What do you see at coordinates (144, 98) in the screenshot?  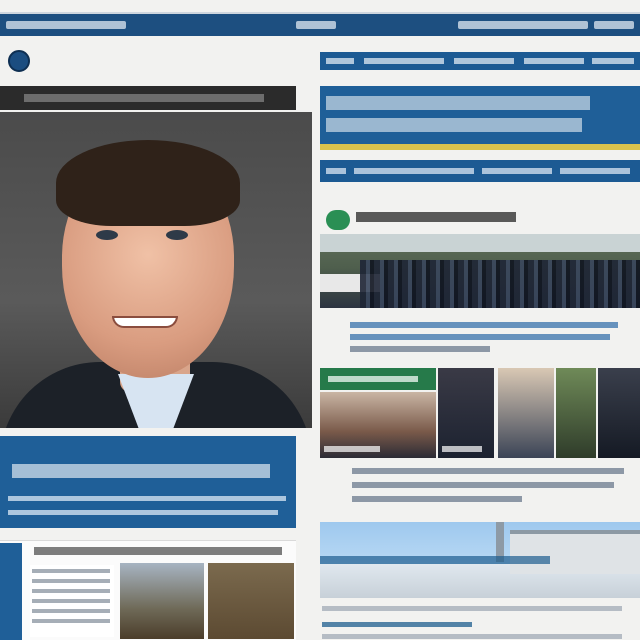 I see `hero-kicker-text` at bounding box center [144, 98].